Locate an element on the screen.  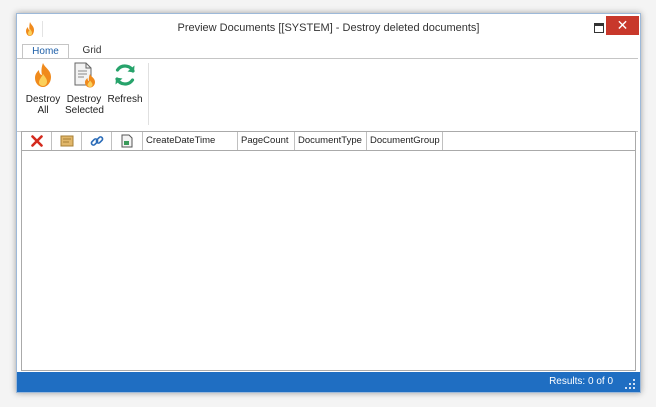
destroy-selected-label-line1: Destroy is located at coordinates (84, 99).